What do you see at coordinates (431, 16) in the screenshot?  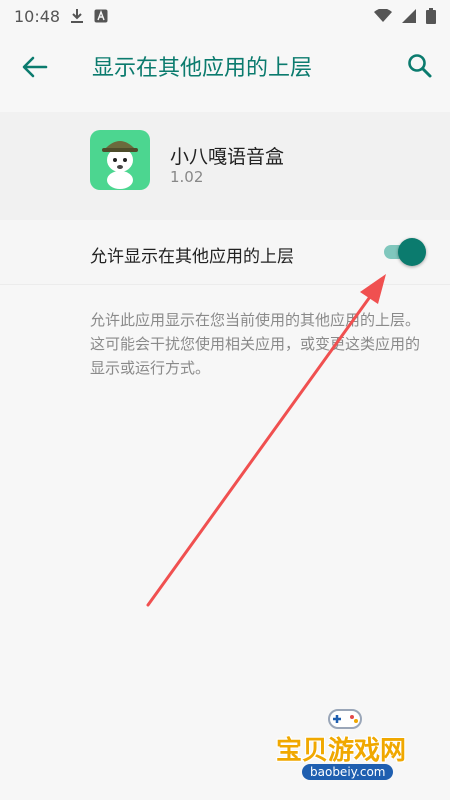 I see `battery-icon` at bounding box center [431, 16].